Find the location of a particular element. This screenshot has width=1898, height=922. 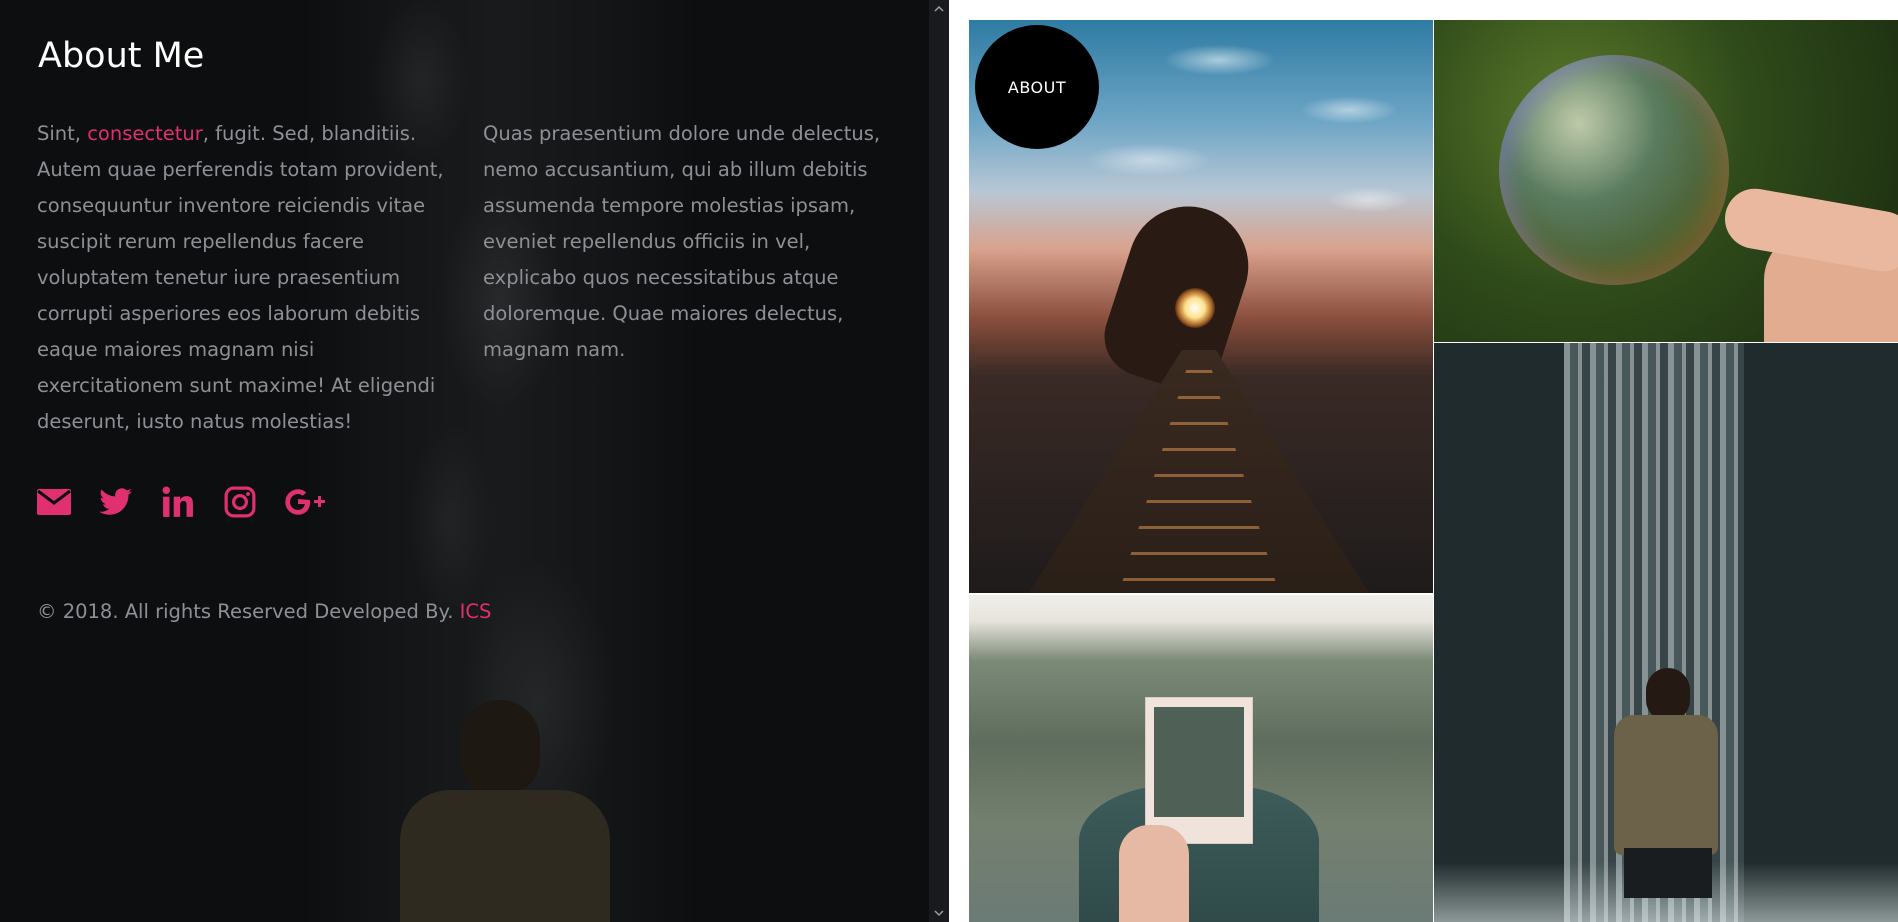

man-shirt is located at coordinates (1666, 785).